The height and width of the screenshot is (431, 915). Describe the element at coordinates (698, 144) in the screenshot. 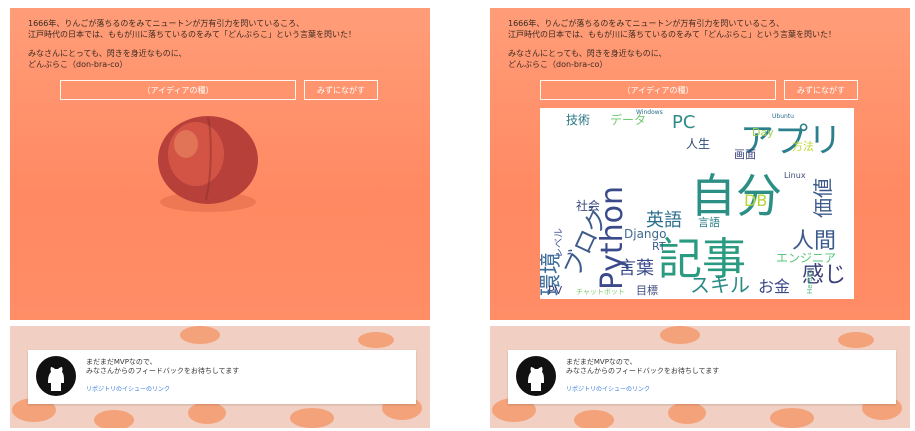

I see `word-cloud-term: 人生` at that location.